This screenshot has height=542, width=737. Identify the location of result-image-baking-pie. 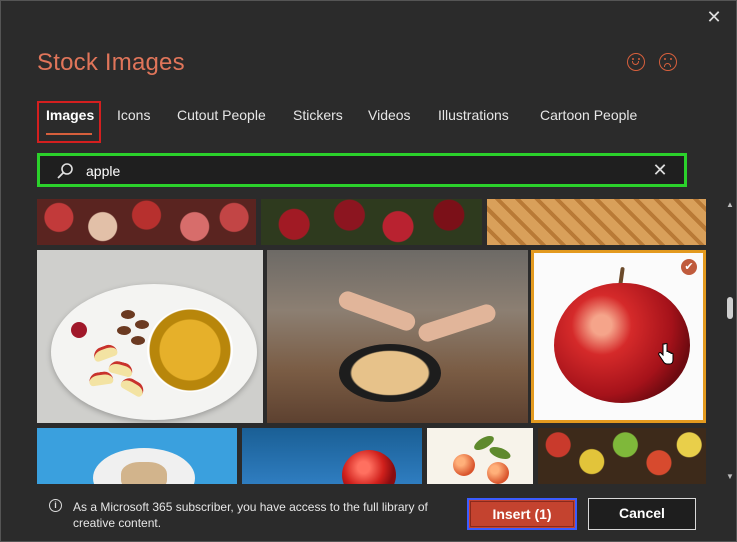
(397, 336).